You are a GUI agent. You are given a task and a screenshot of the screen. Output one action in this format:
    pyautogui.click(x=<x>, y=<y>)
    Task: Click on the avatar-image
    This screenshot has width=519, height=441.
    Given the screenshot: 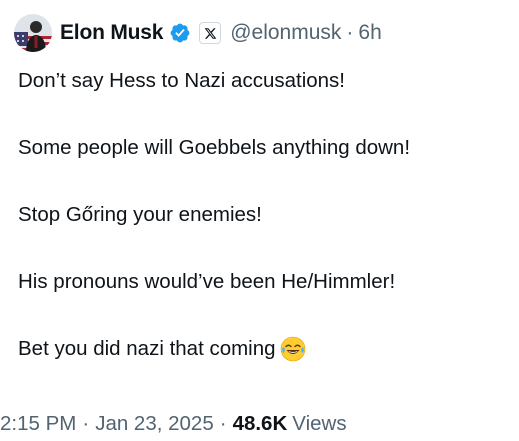 What is the action you would take?
    pyautogui.click(x=33, y=33)
    